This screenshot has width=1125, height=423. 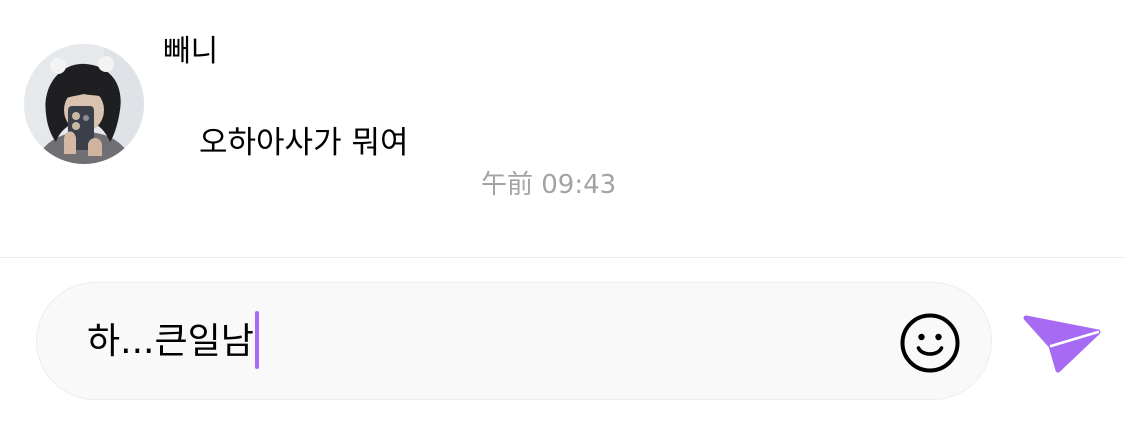 I want to click on paper-plane-icon, so click(x=1062, y=344).